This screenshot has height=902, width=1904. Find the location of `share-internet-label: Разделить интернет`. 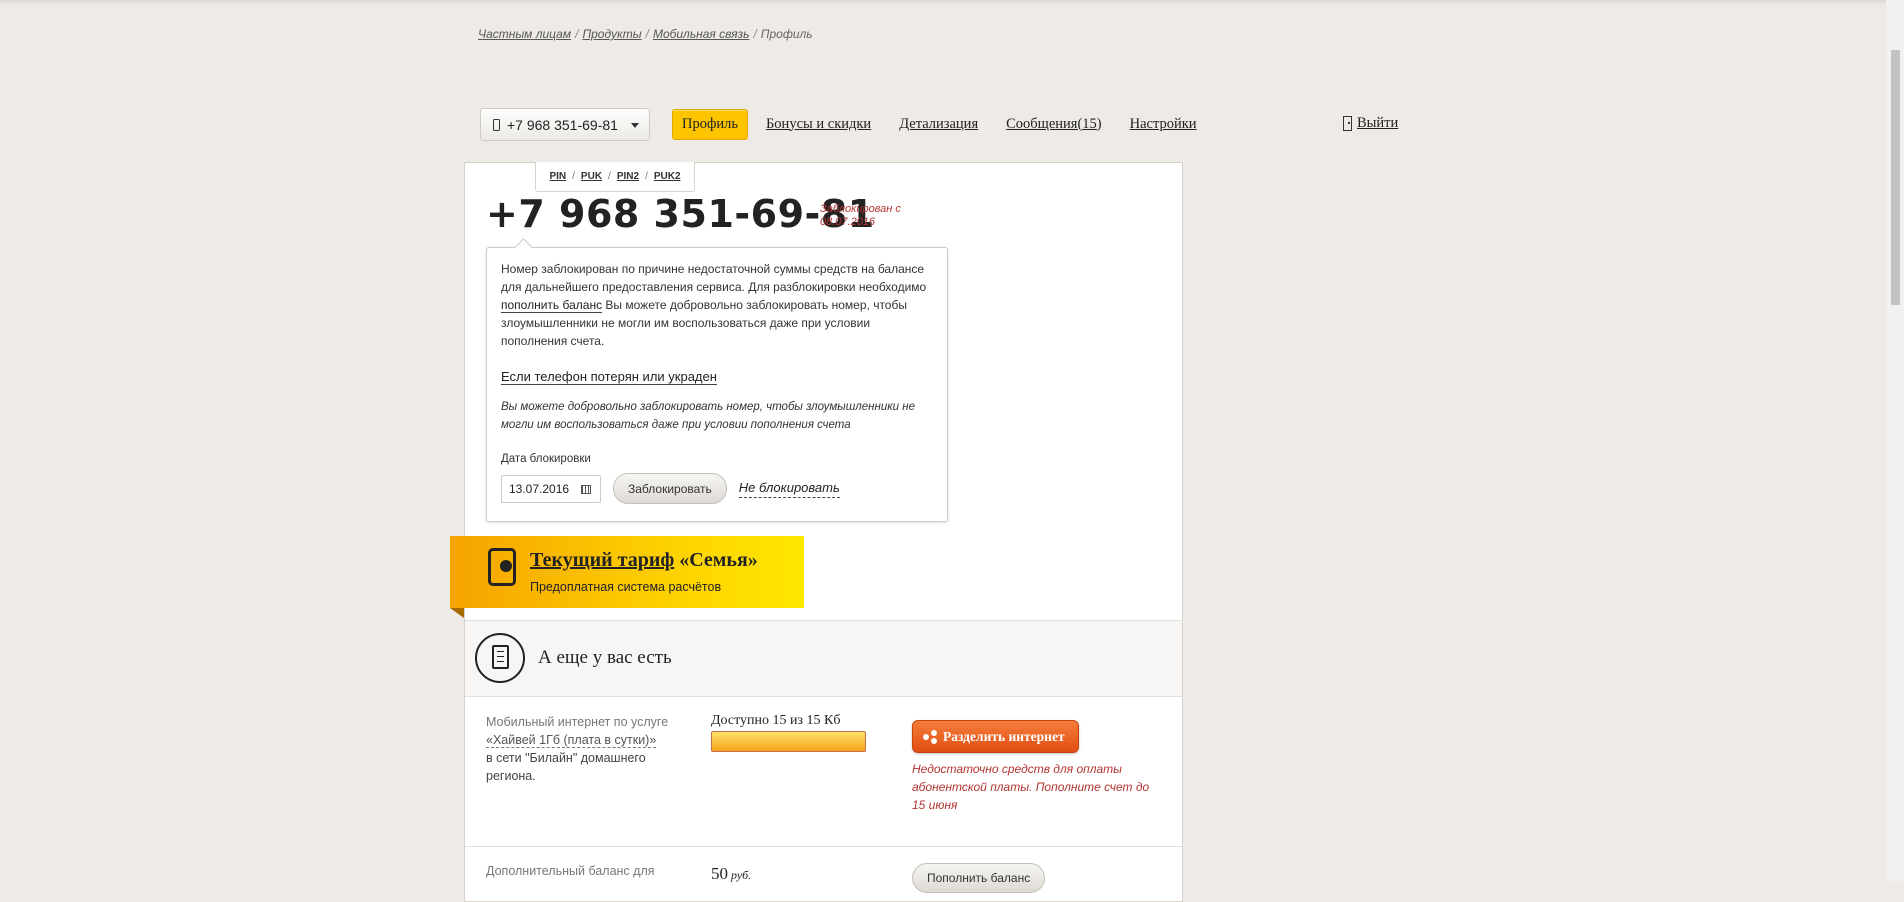

share-internet-label: Разделить интернет is located at coordinates (1004, 736).